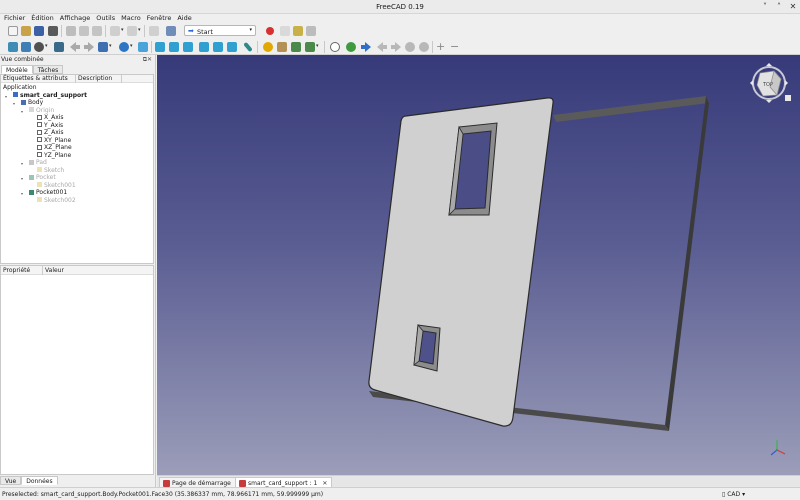 Image resolution: width=800 pixels, height=500 pixels. Describe the element at coordinates (77, 133) in the screenshot. I see `tree-item: Z_Axis` at that location.